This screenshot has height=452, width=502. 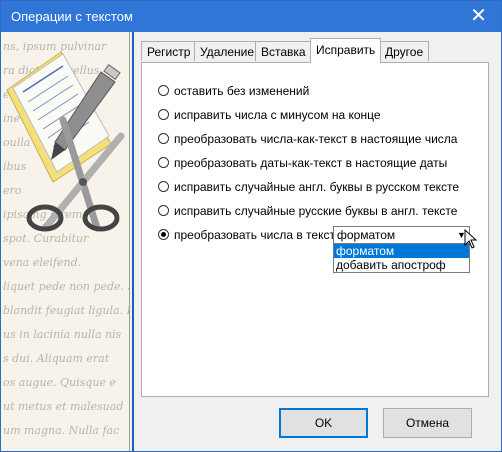 What do you see at coordinates (61, 430) in the screenshot?
I see `background-script-line: um magna. Nulla fac` at bounding box center [61, 430].